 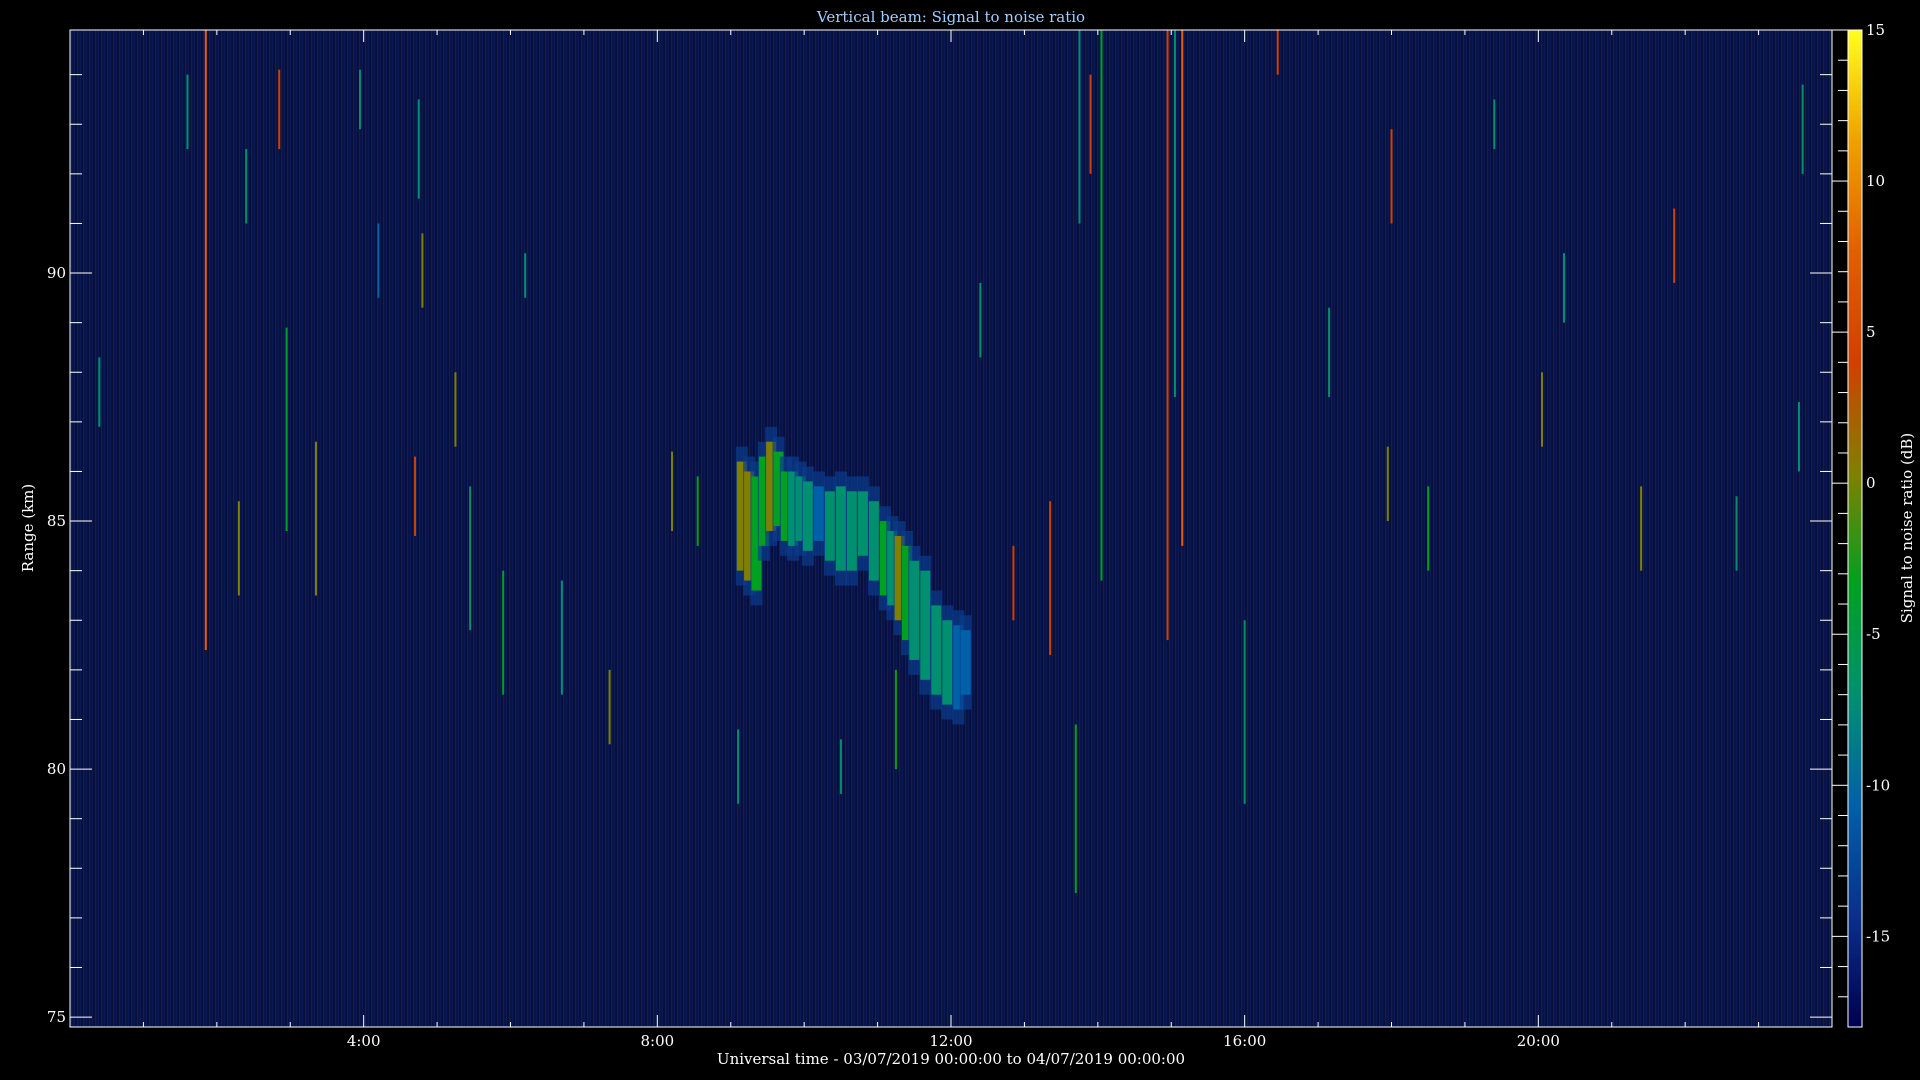 What do you see at coordinates (950, 17) in the screenshot?
I see `chart-title: Vertical beam: Signal to noise ratio` at bounding box center [950, 17].